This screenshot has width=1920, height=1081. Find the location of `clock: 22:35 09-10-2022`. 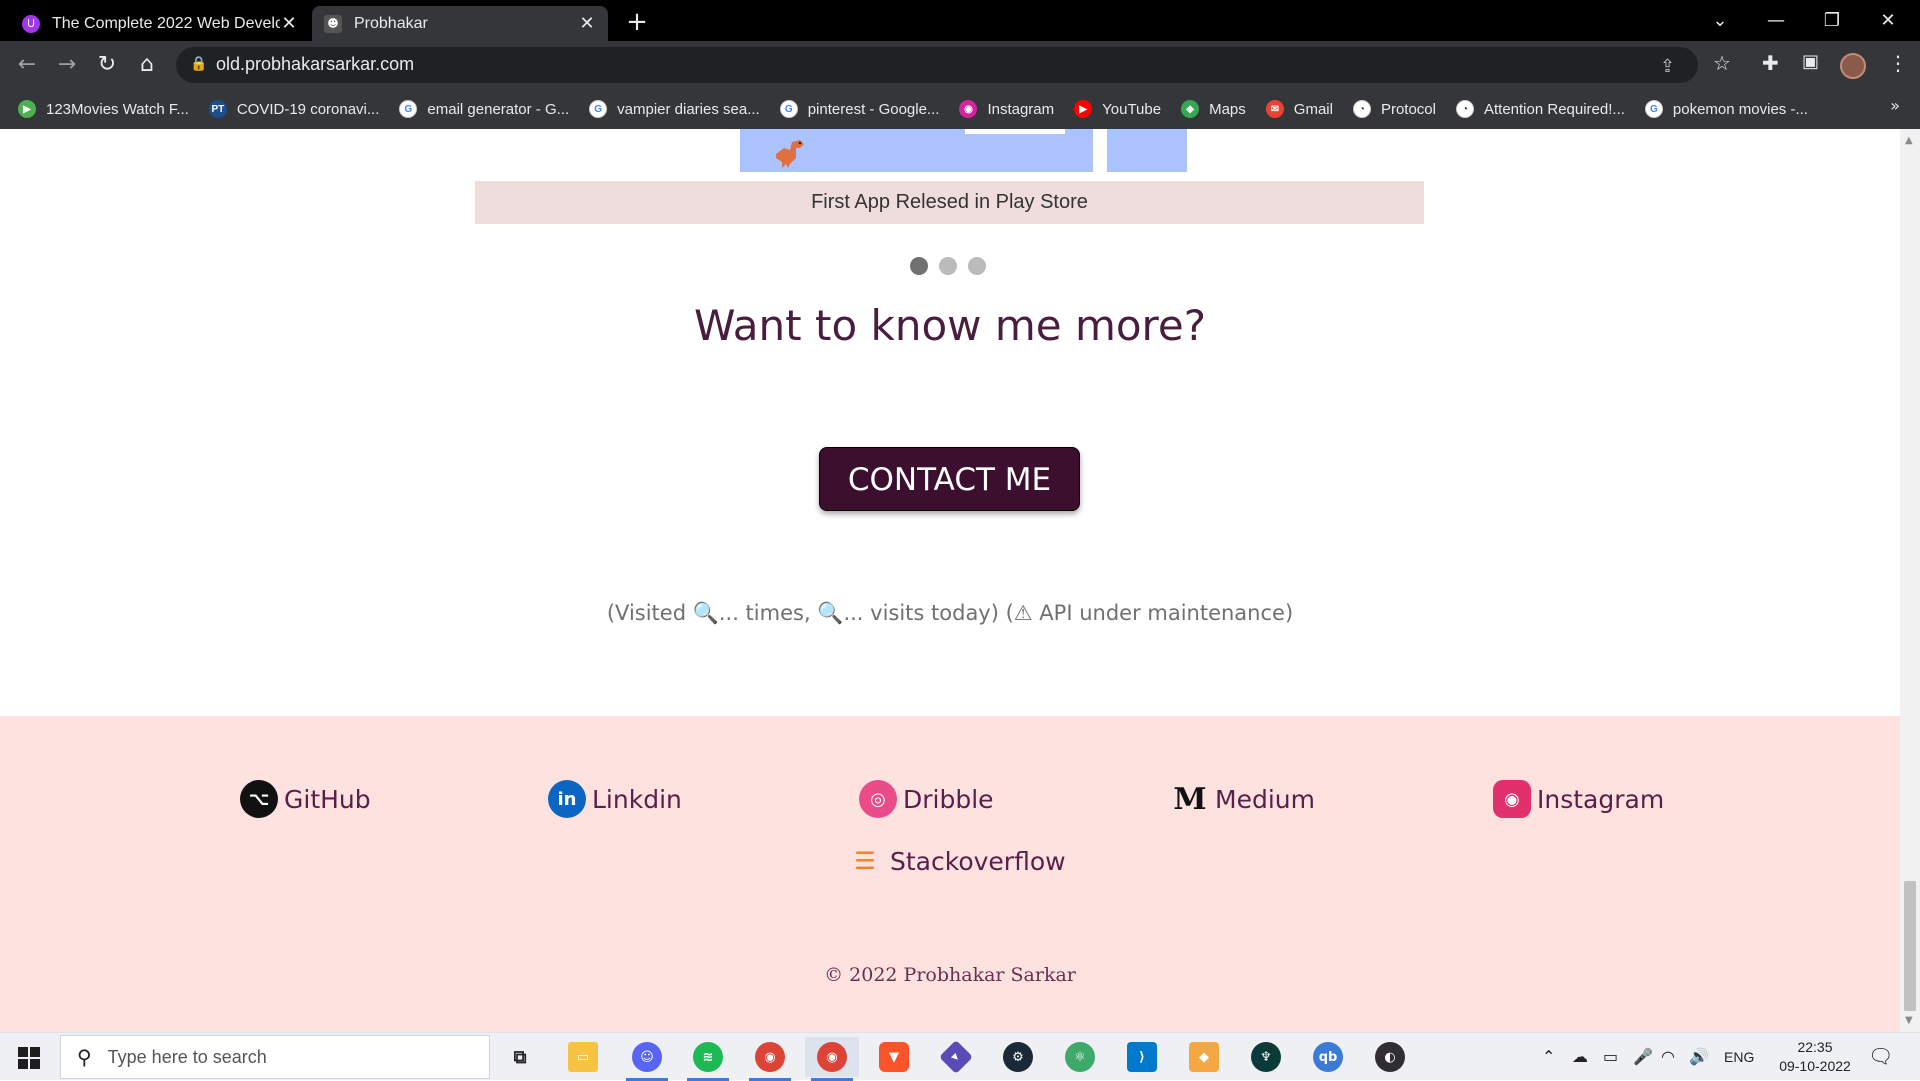

clock: 22:35 09-10-2022 is located at coordinates (1815, 1057).